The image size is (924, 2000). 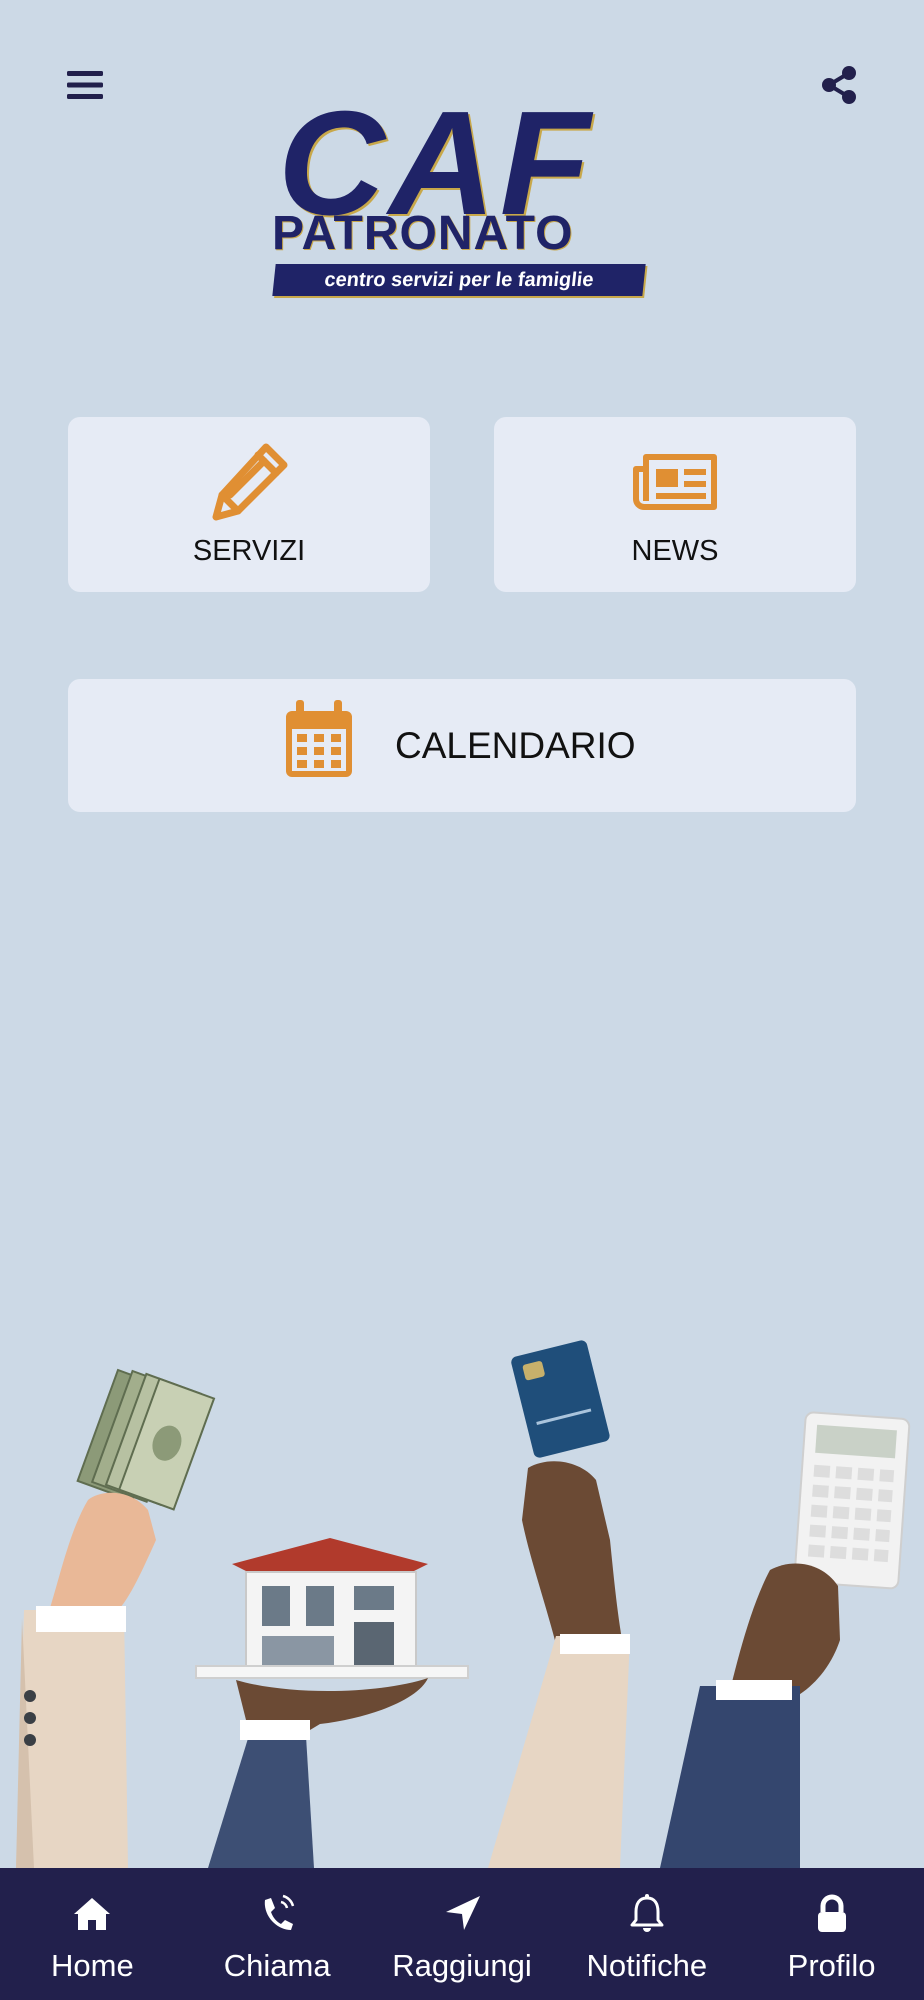 I want to click on bottom-navigation: Home Chiama Raggiungi Notifiche Profilo, so click(x=462, y=1934).